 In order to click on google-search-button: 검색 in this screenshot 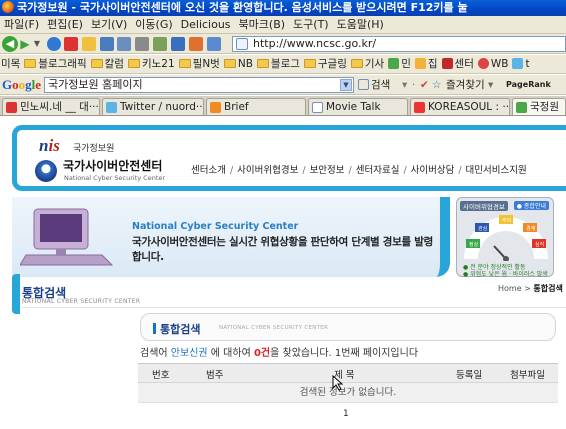, I will do `click(374, 85)`.